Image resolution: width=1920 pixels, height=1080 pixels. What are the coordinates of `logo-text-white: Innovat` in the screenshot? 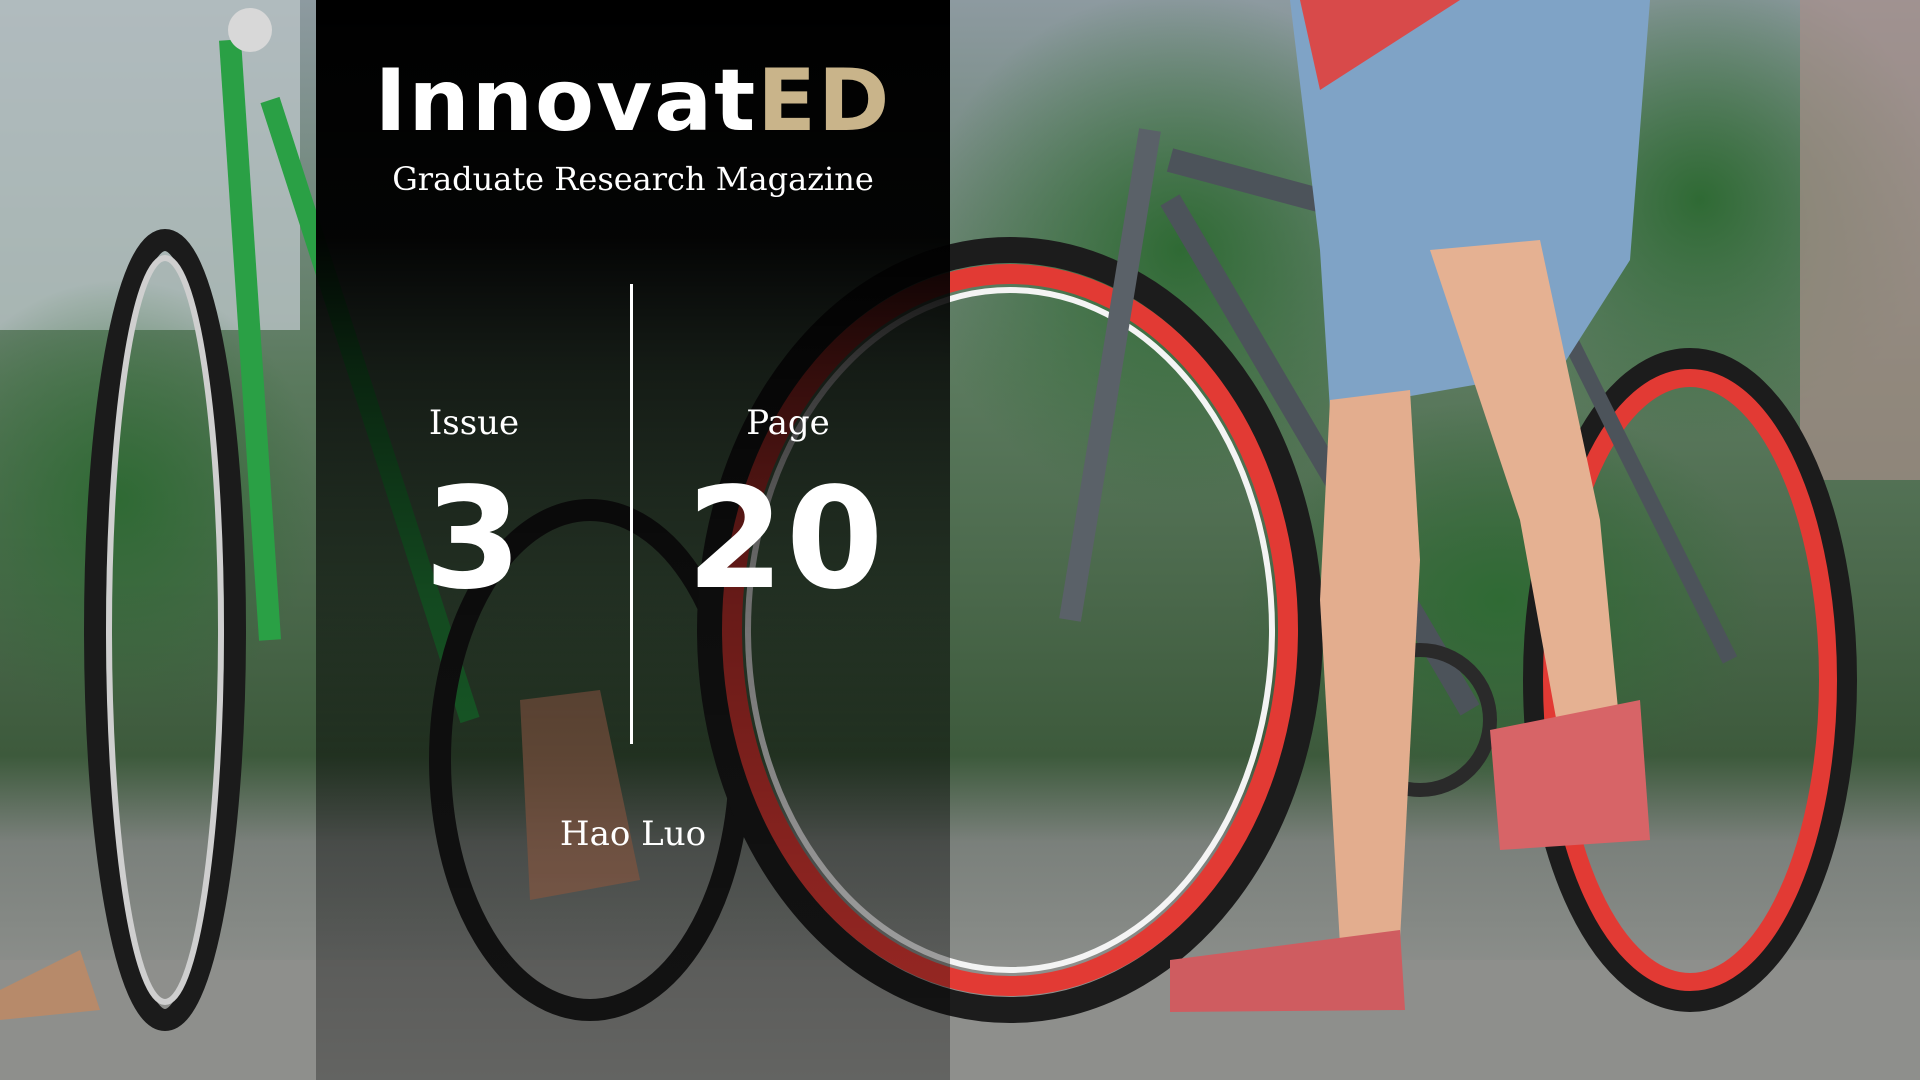 It's located at (566, 101).